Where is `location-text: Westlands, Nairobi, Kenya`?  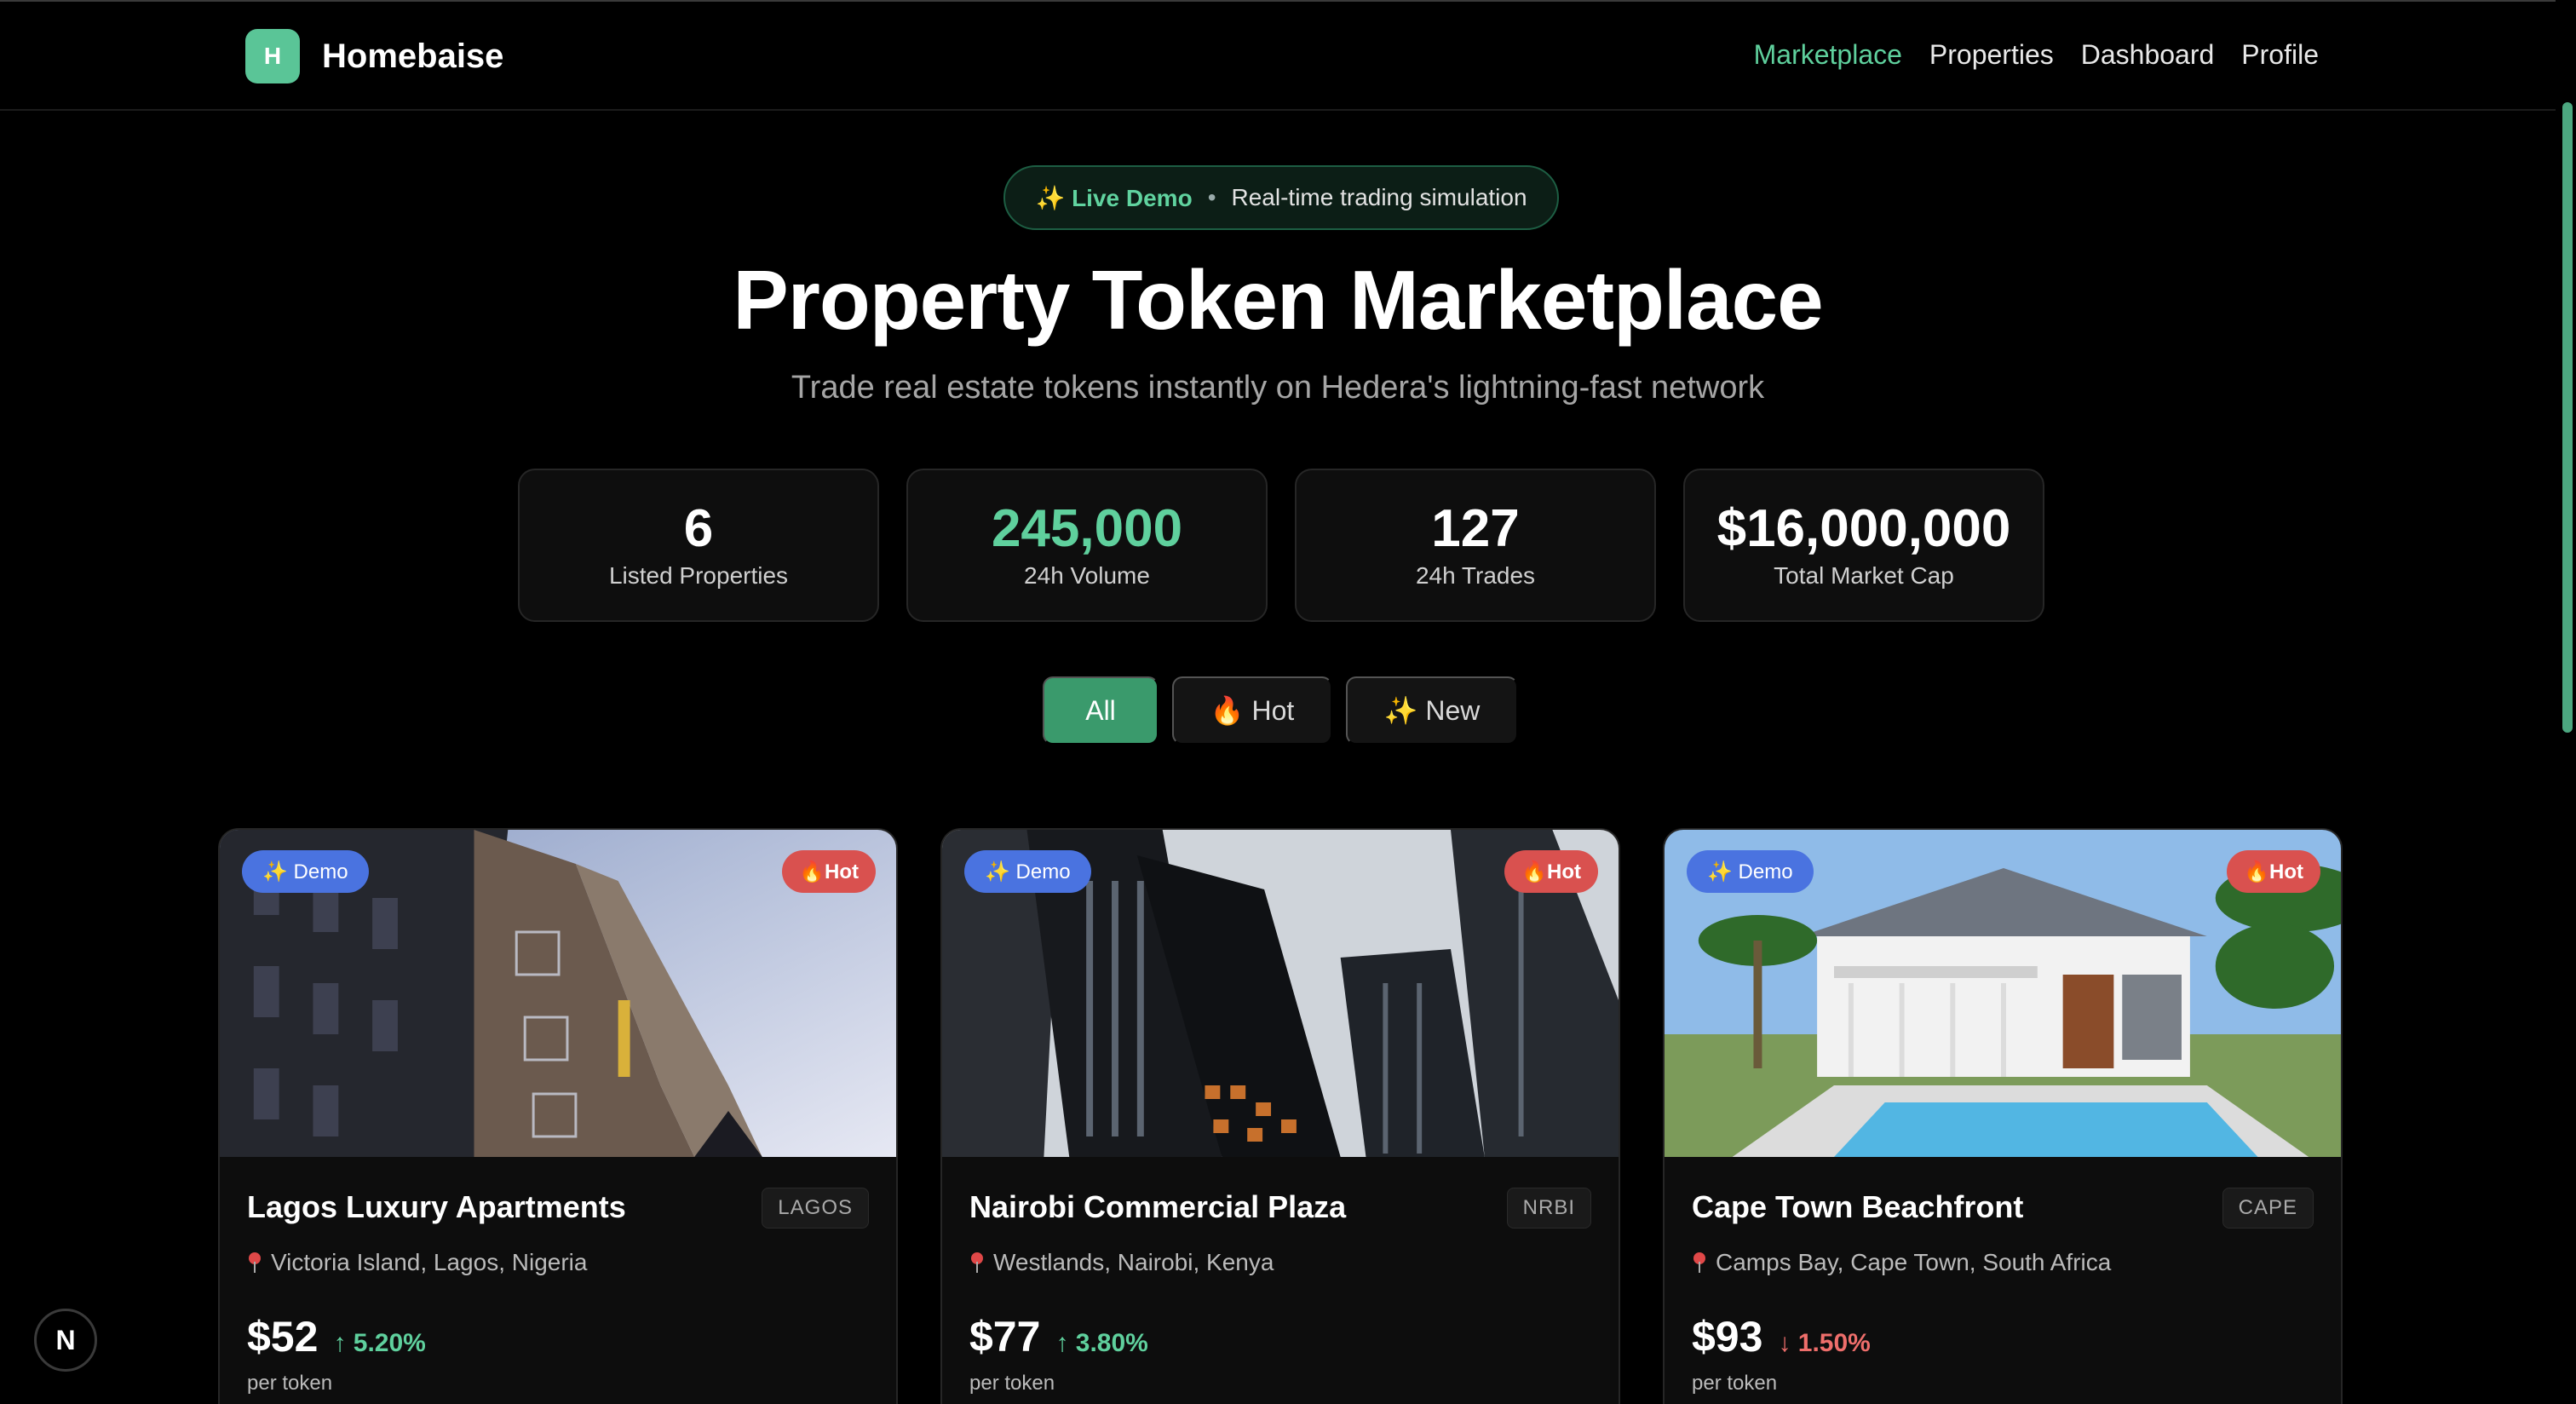 location-text: Westlands, Nairobi, Kenya is located at coordinates (1133, 1262).